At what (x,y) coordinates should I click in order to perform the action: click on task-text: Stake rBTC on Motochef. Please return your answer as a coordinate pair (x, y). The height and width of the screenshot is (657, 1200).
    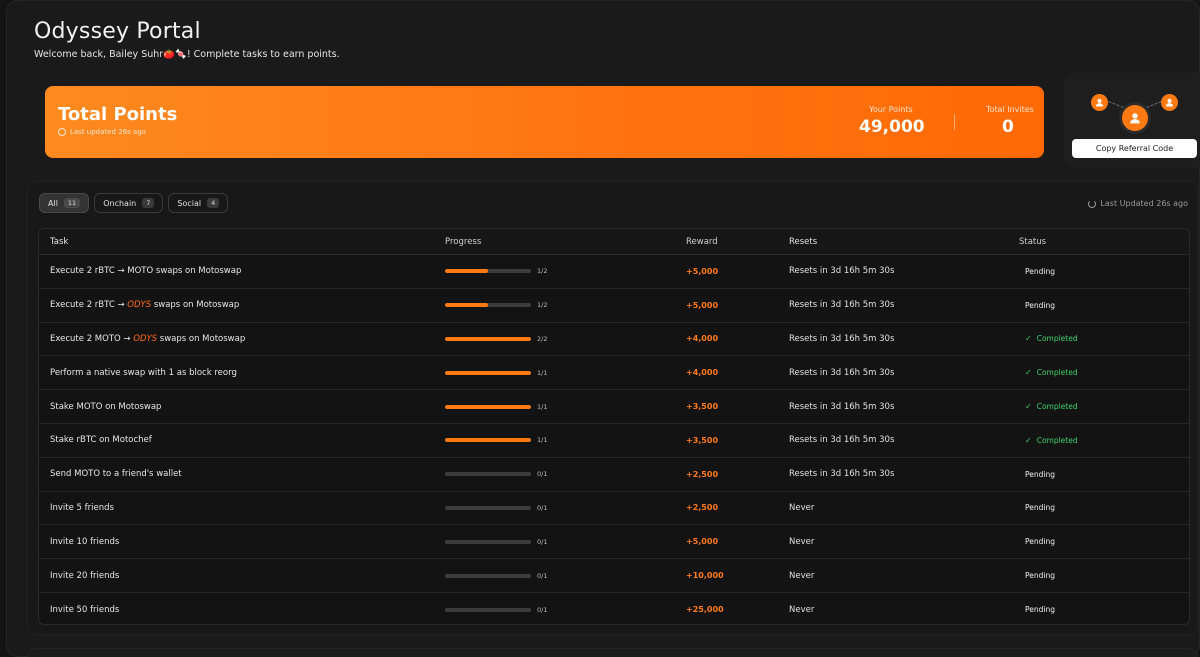
    Looking at the image, I should click on (101, 440).